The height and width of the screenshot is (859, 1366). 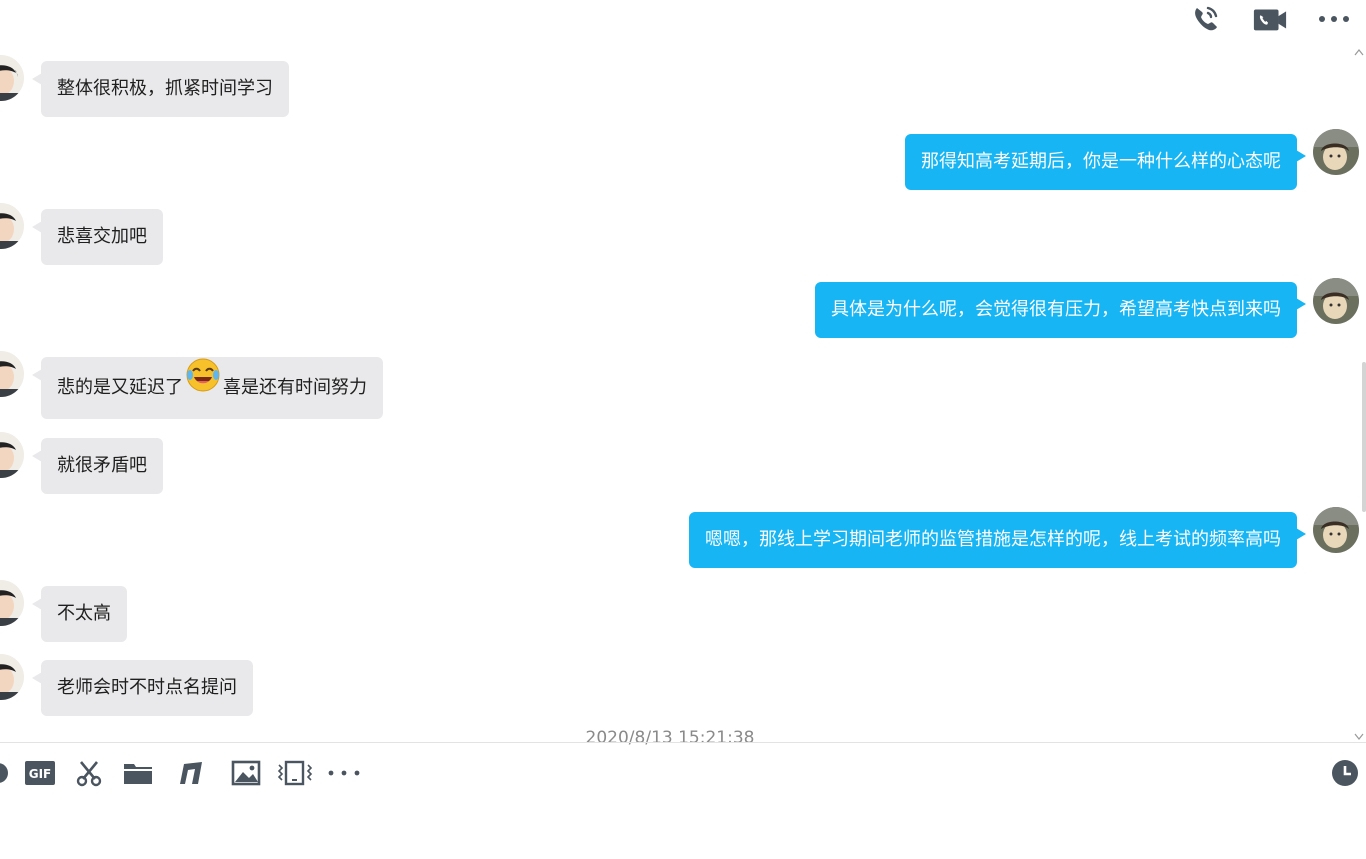 I want to click on message-bubble-incoming: 不太高, so click(x=79, y=614).